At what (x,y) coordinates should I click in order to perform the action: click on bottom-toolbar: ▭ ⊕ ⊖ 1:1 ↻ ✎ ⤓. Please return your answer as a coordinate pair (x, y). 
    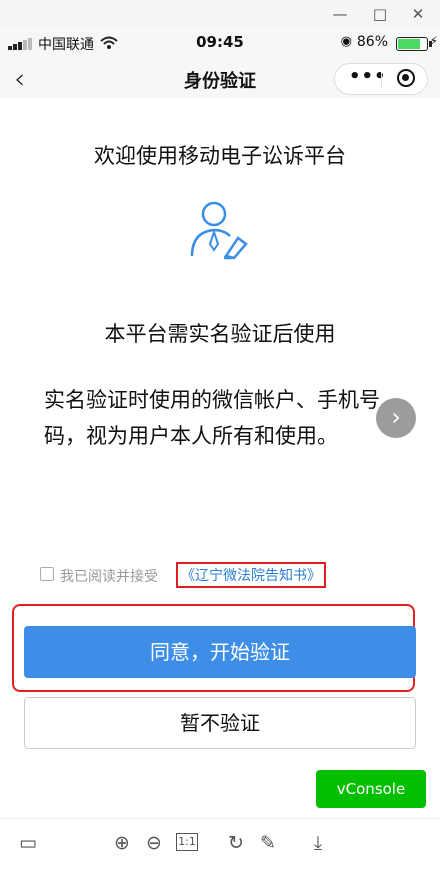
    Looking at the image, I should click on (220, 846).